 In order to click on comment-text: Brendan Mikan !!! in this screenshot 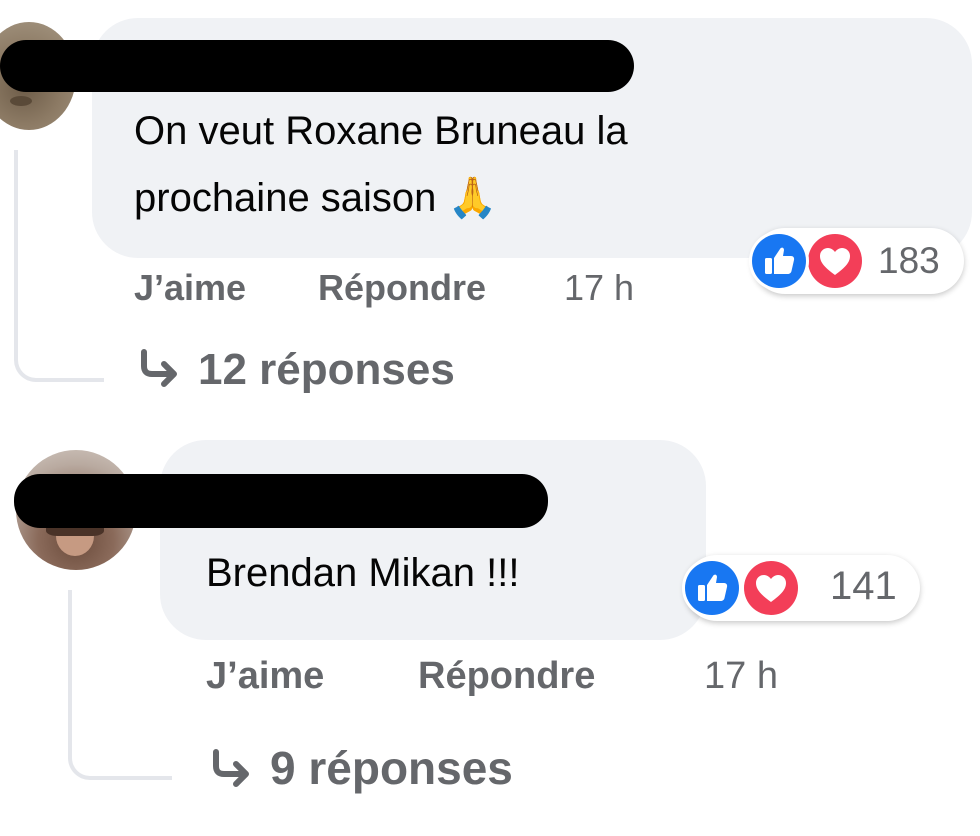, I will do `click(363, 573)`.